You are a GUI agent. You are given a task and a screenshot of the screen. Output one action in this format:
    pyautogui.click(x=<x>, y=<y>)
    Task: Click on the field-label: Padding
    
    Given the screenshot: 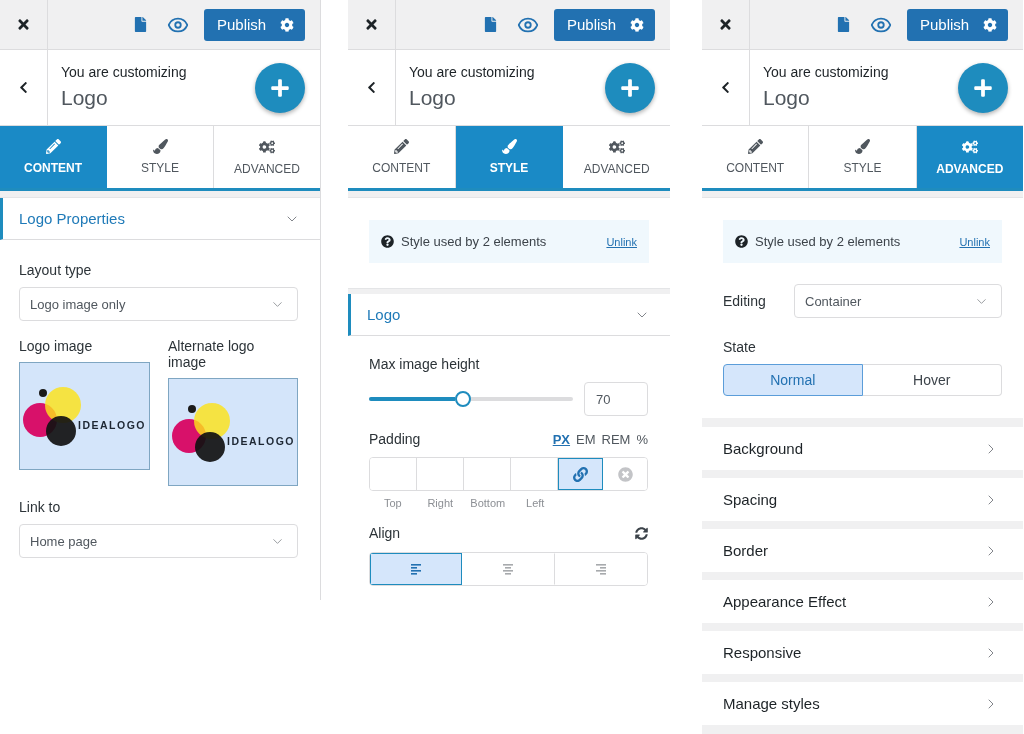 What is the action you would take?
    pyautogui.click(x=395, y=439)
    